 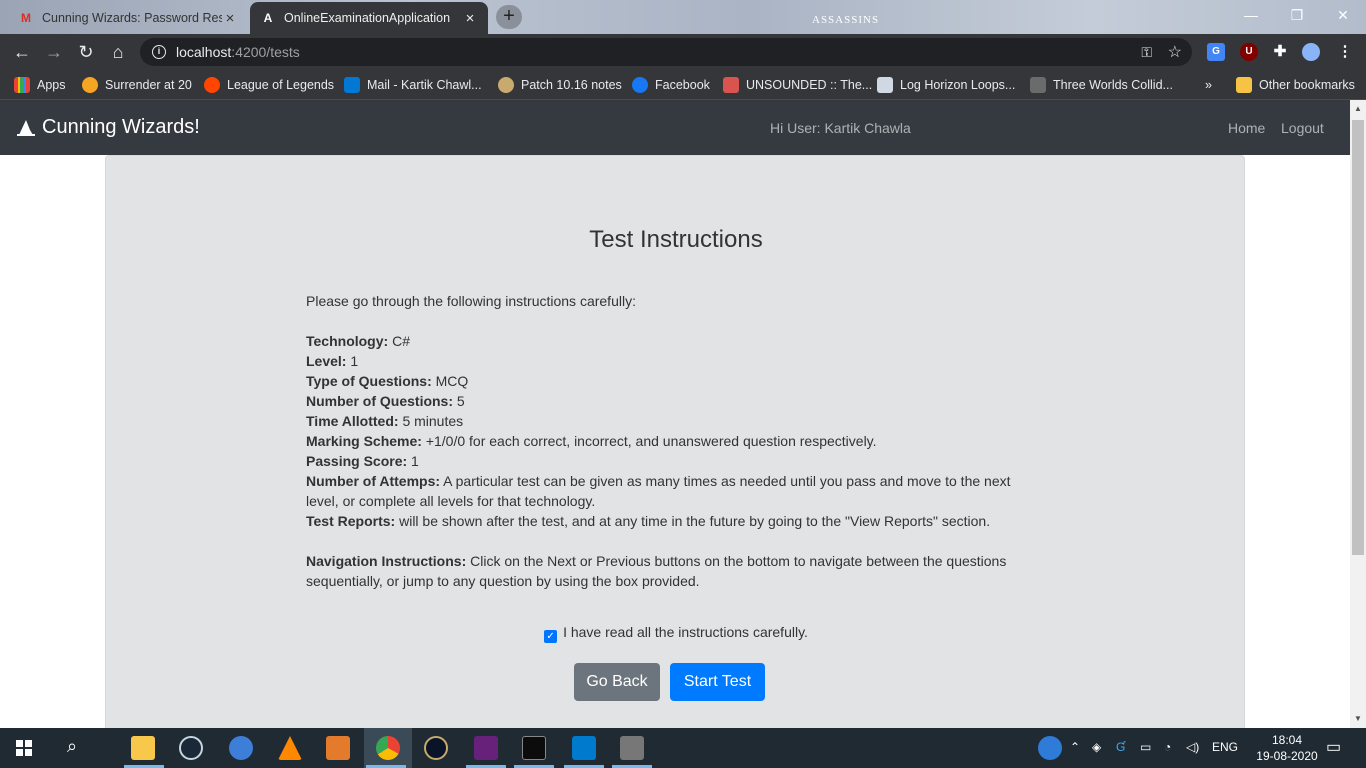 What do you see at coordinates (1333, 747) in the screenshot?
I see `notifications-icon: ▭` at bounding box center [1333, 747].